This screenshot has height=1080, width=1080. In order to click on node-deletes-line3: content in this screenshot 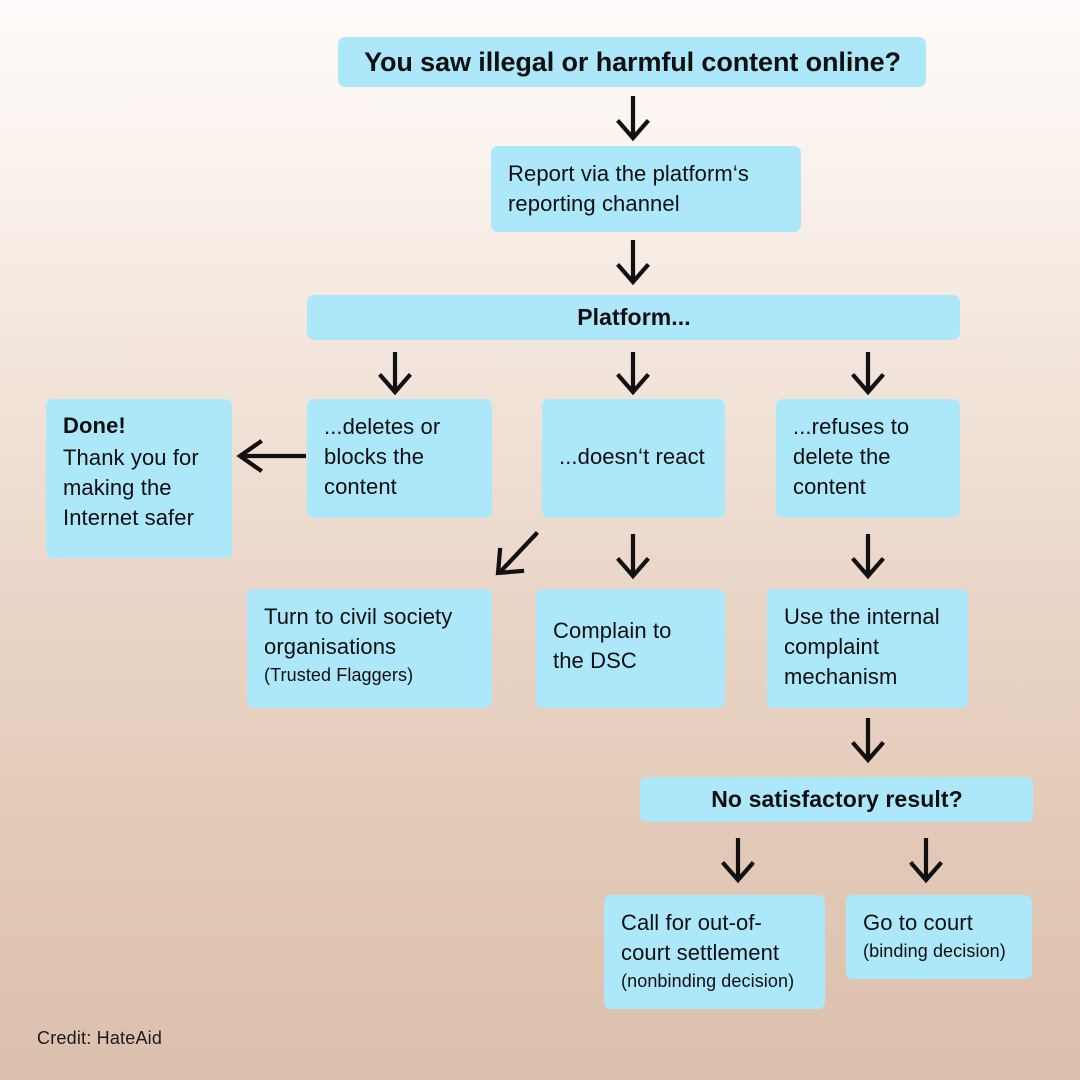, I will do `click(360, 486)`.